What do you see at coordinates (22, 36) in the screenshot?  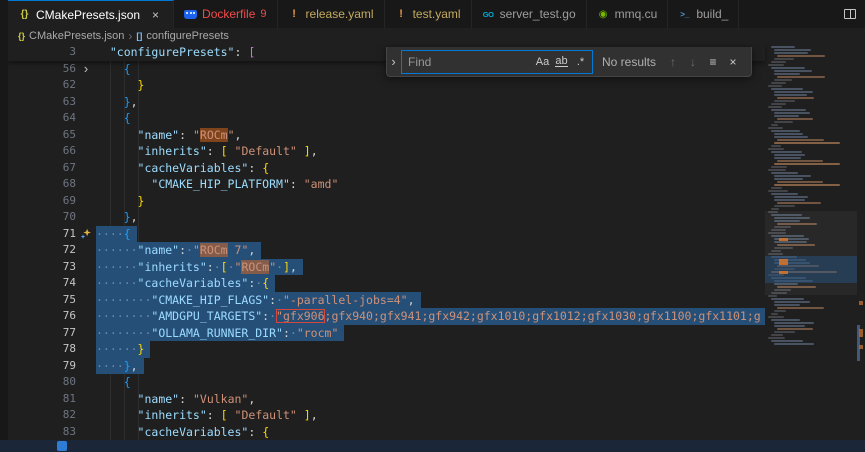 I see `json-icon: {}` at bounding box center [22, 36].